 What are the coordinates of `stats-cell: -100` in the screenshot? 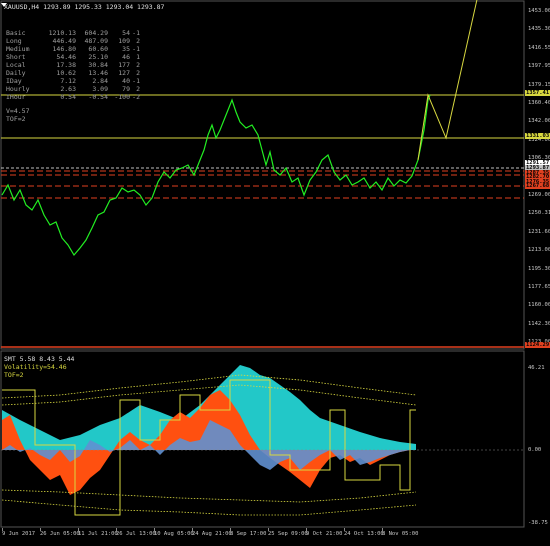 It's located at (122, 97).